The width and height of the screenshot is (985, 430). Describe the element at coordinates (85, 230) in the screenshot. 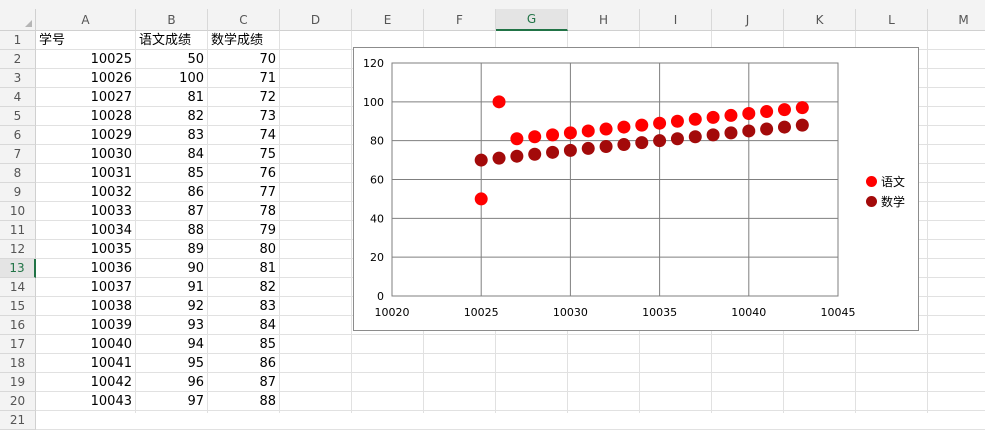

I see `data-cell: 10034` at that location.